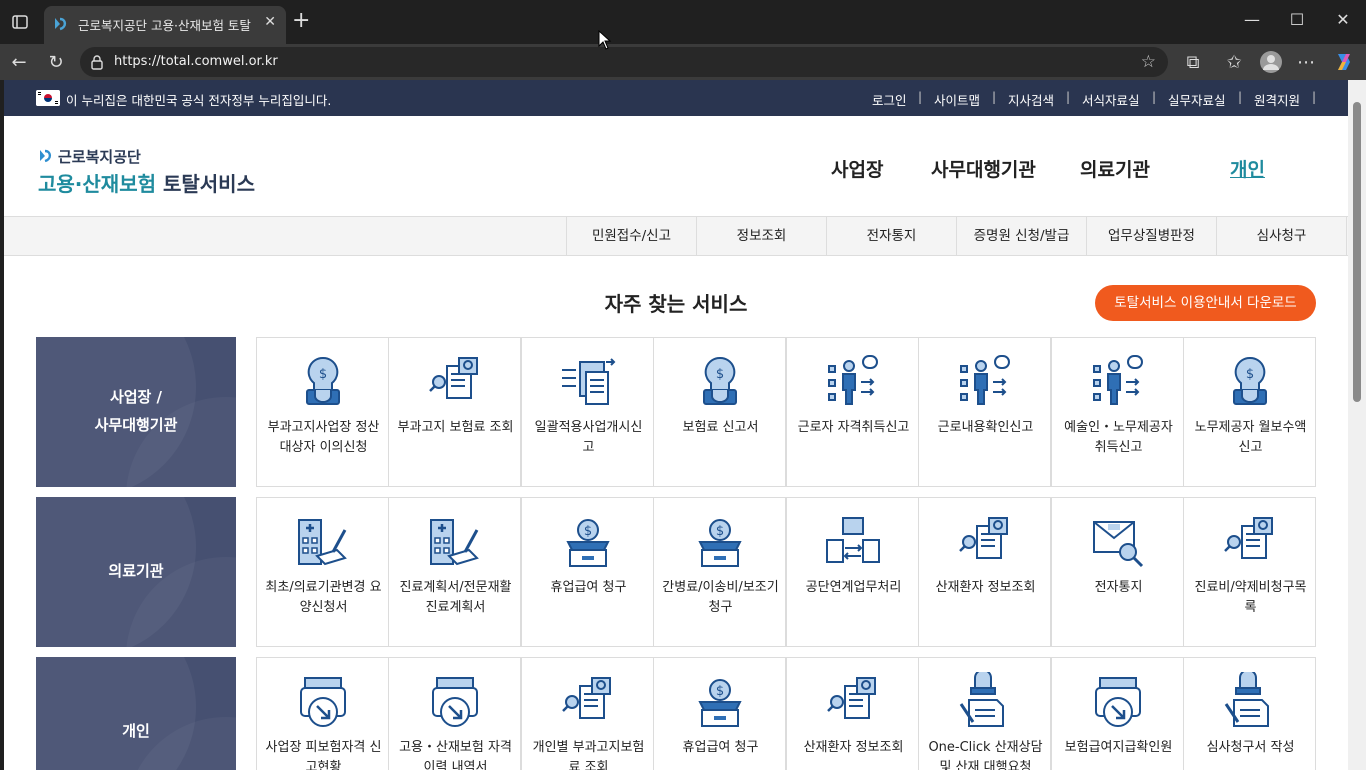 The width and height of the screenshot is (1366, 770). Describe the element at coordinates (1271, 62) in the screenshot. I see `profile-avatar-icon` at that location.